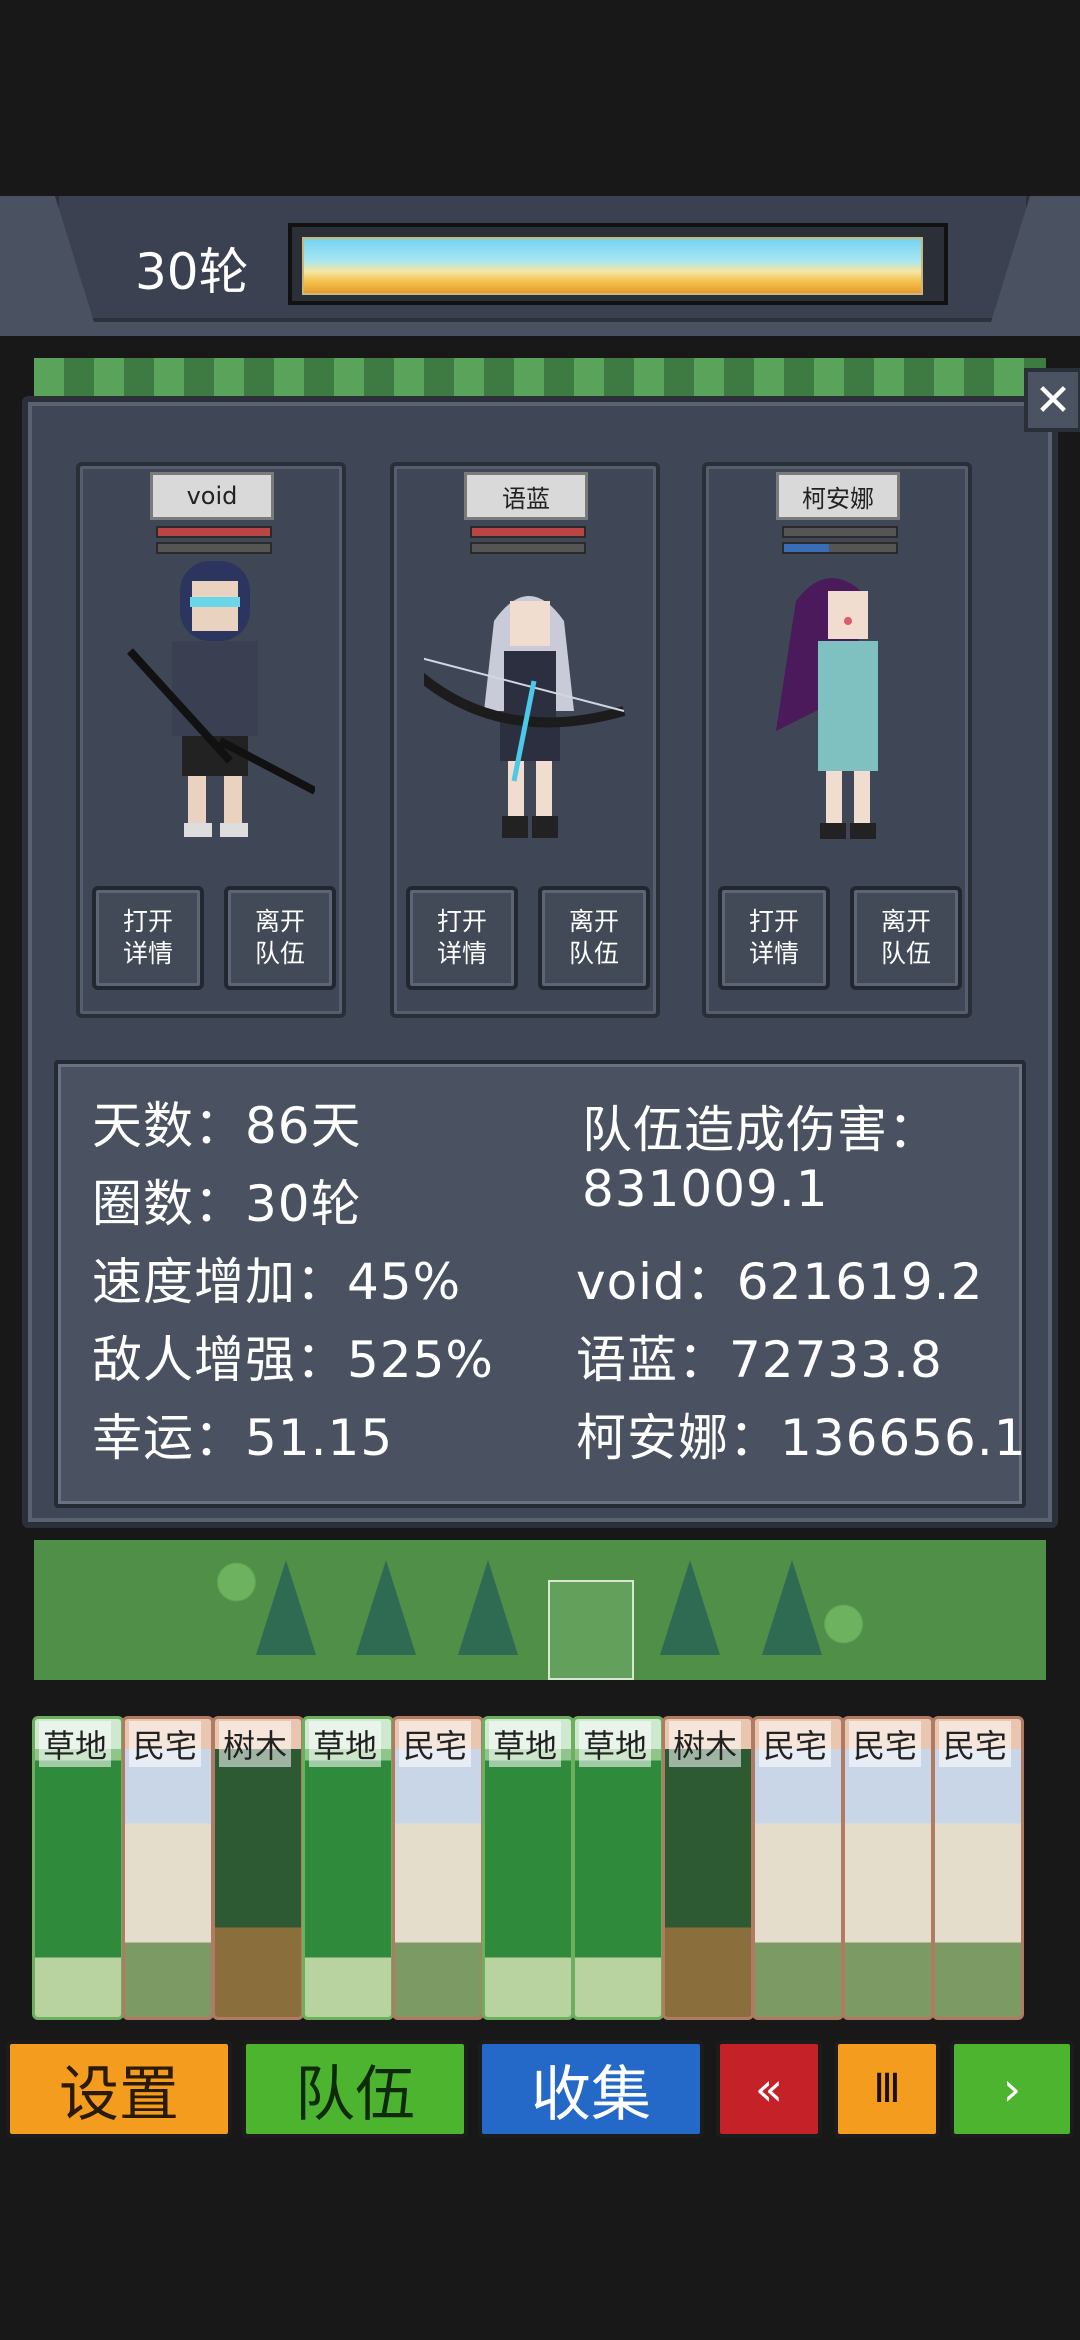  I want to click on map-strip-top, so click(540, 378).